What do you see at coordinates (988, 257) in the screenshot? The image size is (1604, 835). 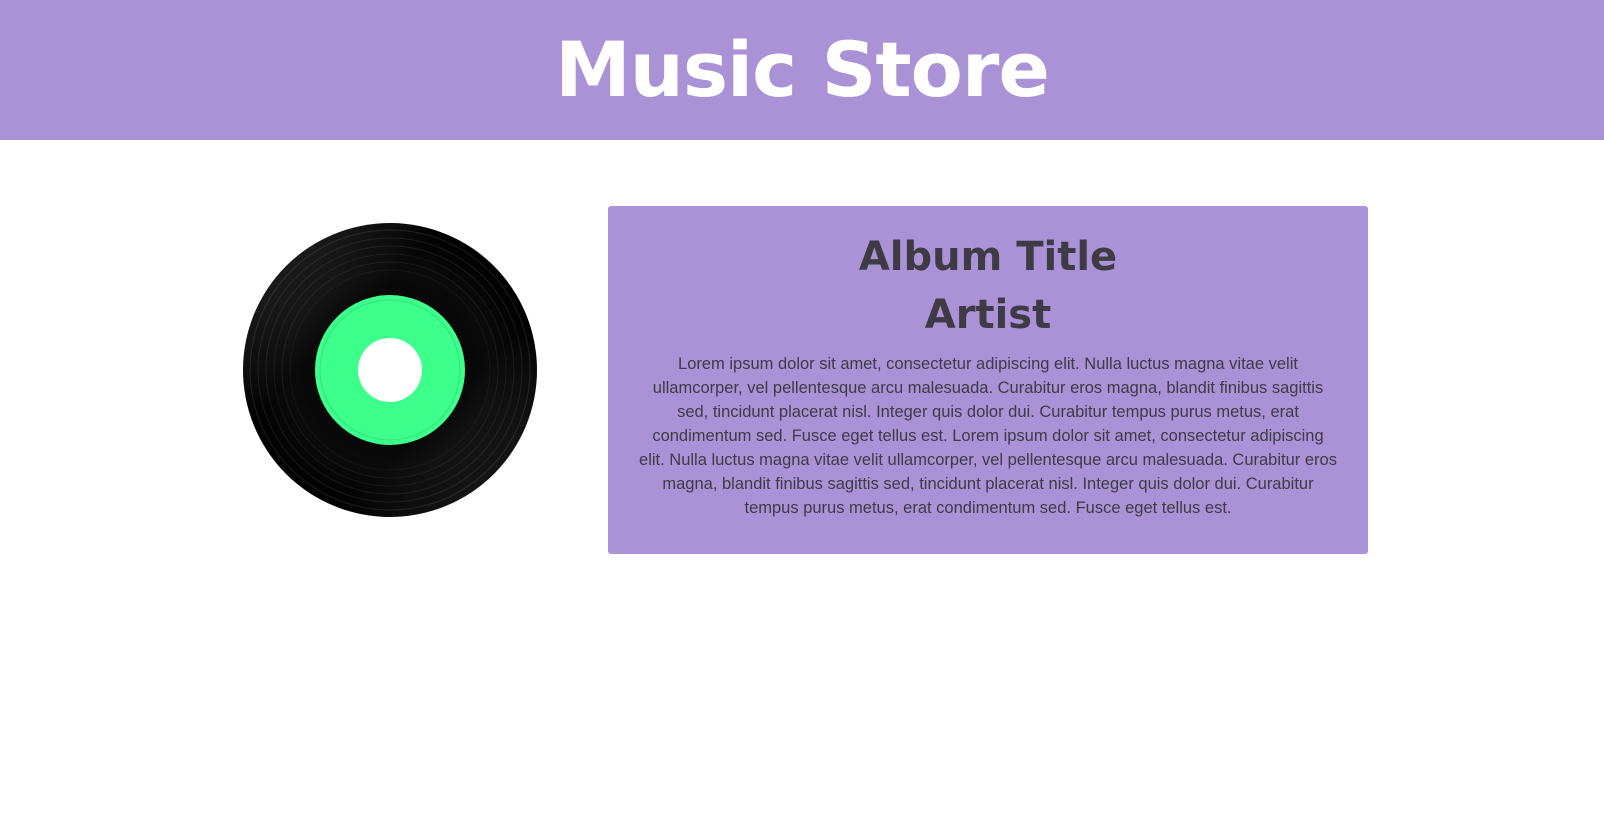 I see `album-title: Album Title` at bounding box center [988, 257].